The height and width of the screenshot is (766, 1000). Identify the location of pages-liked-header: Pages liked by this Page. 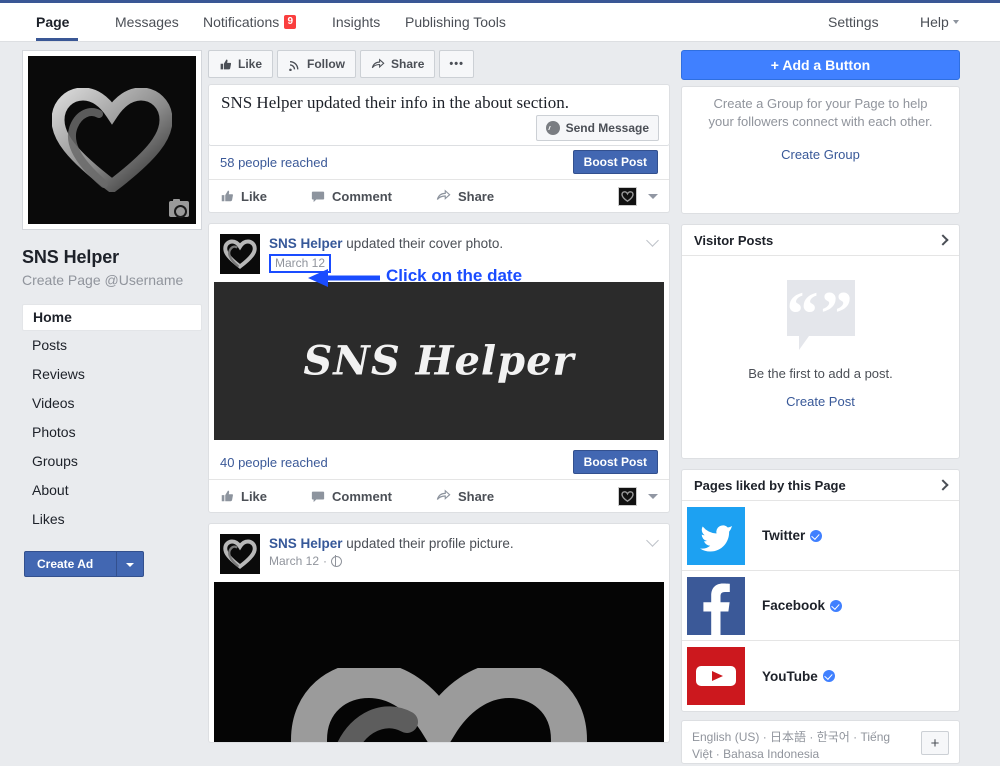
(820, 485).